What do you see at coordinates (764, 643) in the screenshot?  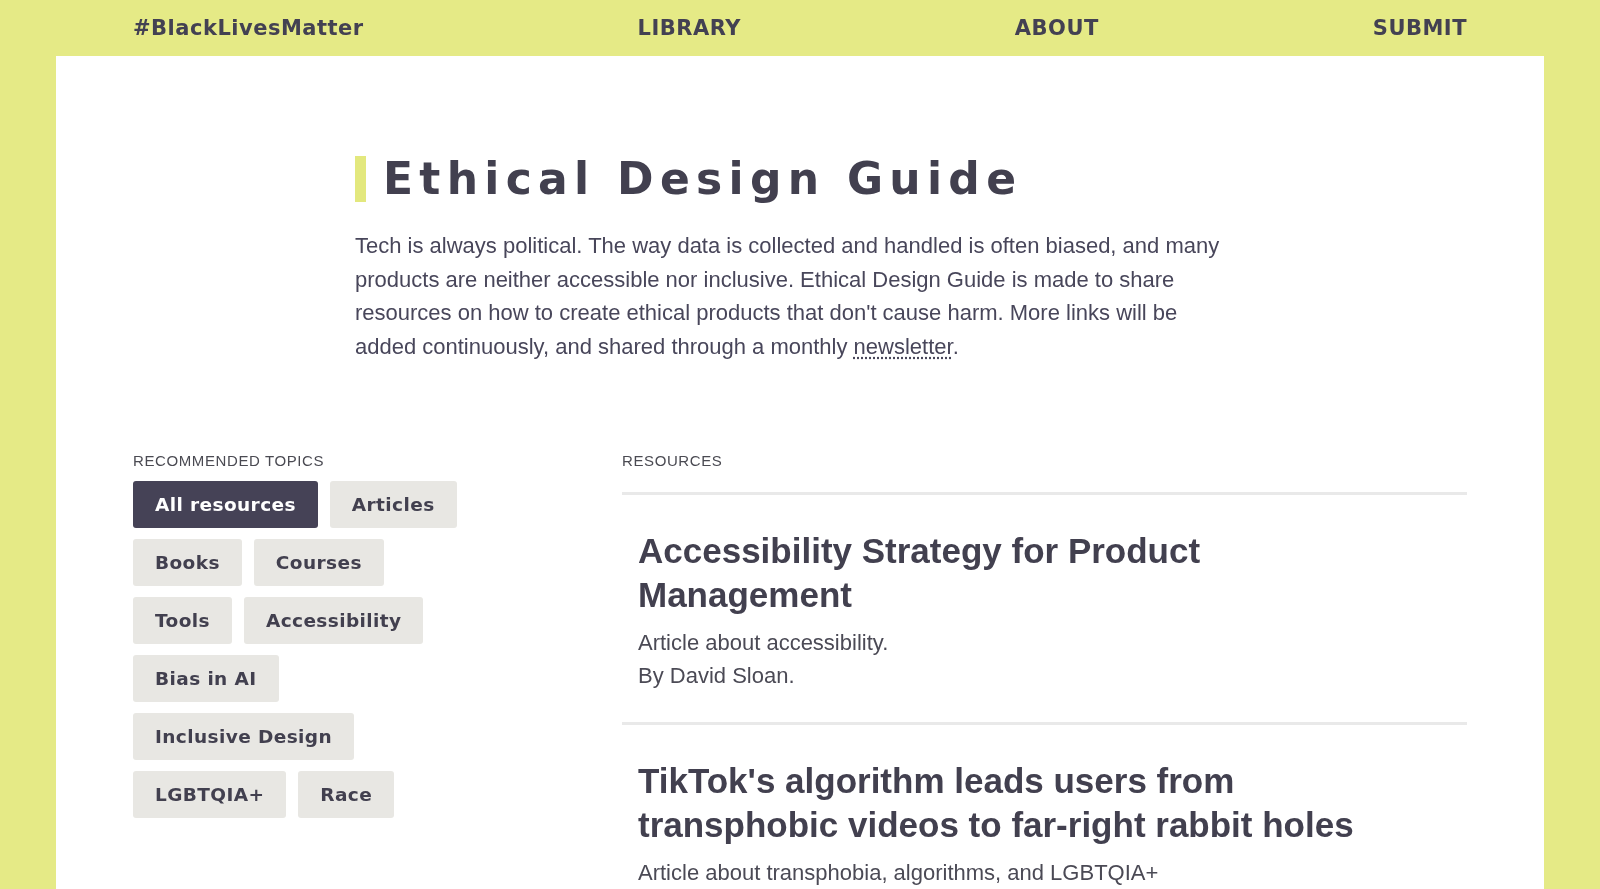 I see `resource-description: Article about accessibility.` at bounding box center [764, 643].